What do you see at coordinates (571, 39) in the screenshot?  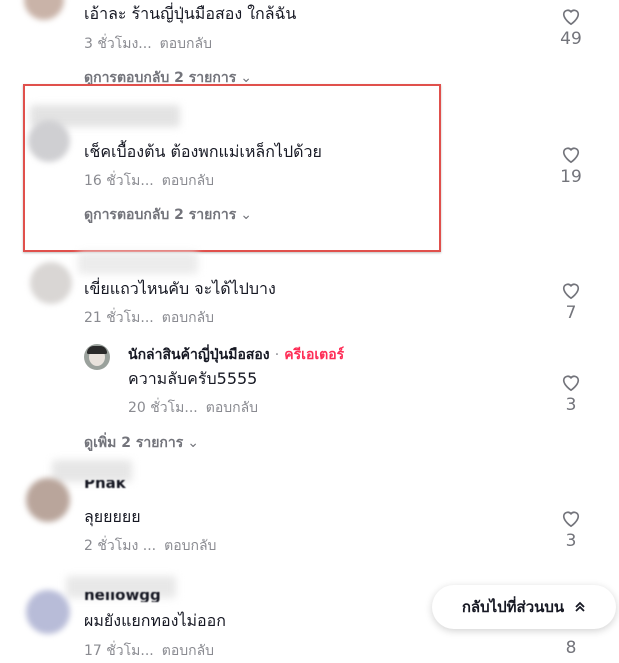 I see `like-count: 49` at bounding box center [571, 39].